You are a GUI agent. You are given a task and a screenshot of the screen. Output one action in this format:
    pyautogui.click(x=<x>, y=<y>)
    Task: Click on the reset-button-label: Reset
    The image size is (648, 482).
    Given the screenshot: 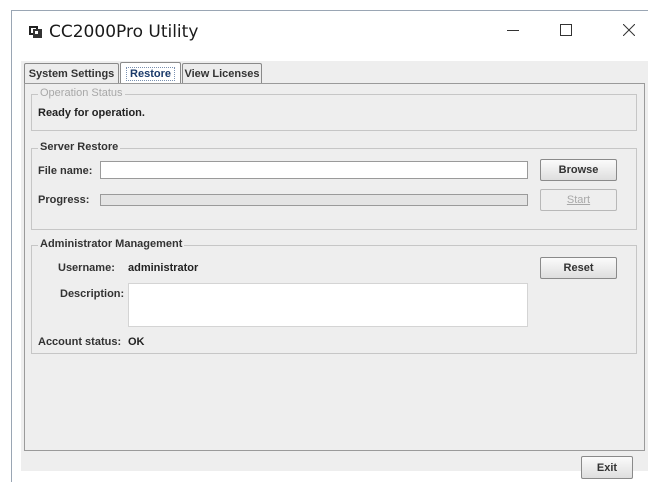 What is the action you would take?
    pyautogui.click(x=578, y=268)
    